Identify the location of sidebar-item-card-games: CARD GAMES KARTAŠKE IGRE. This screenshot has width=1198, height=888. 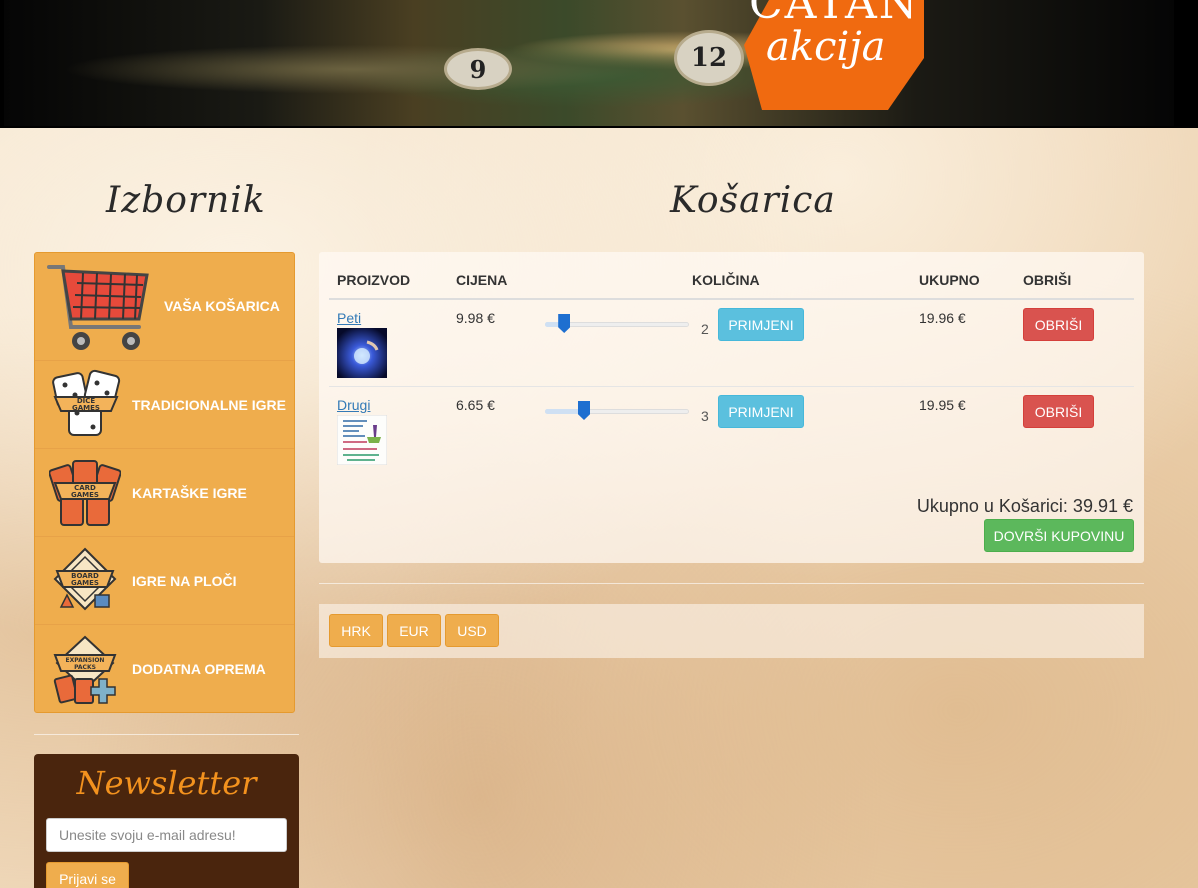
(164, 493).